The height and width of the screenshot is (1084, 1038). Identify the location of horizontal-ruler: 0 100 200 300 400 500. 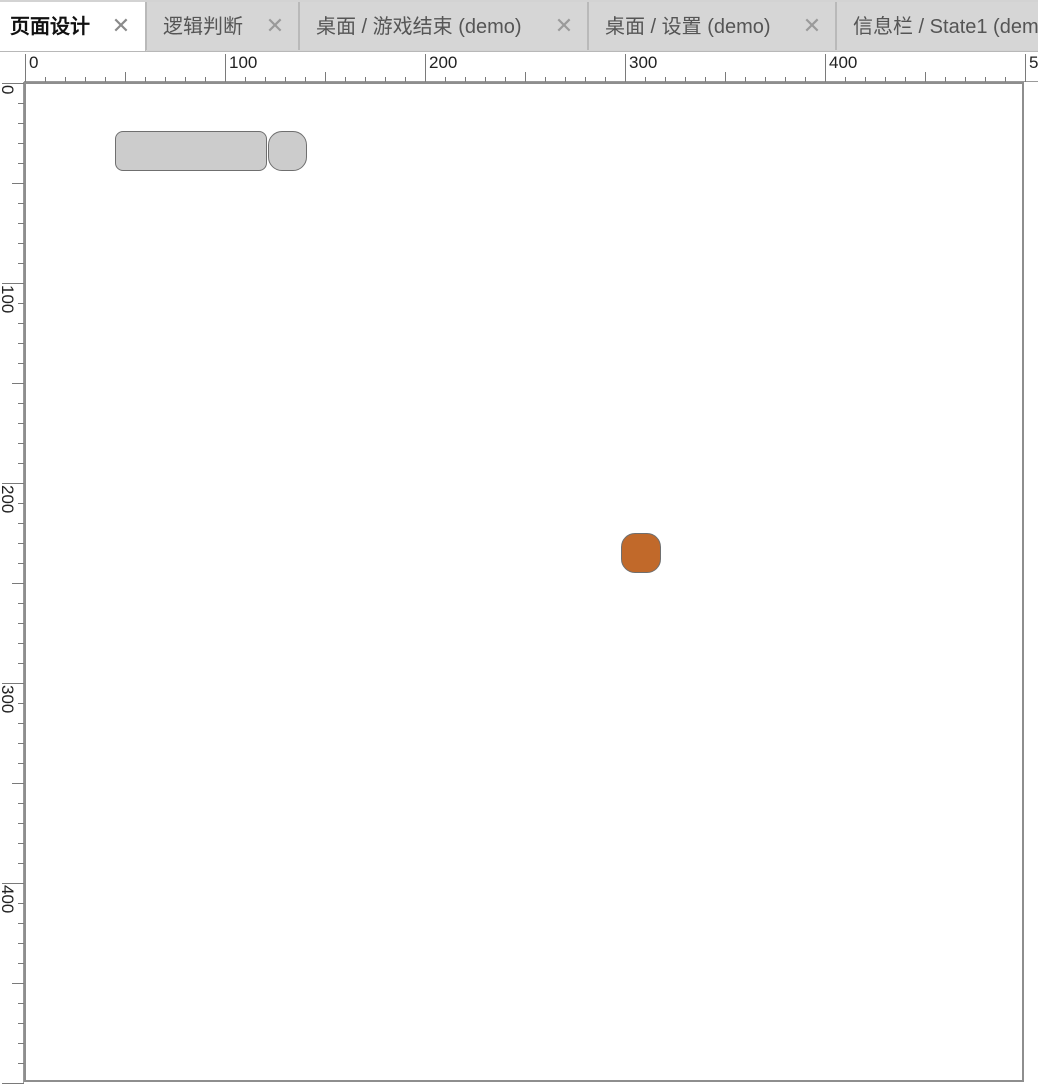
(531, 67).